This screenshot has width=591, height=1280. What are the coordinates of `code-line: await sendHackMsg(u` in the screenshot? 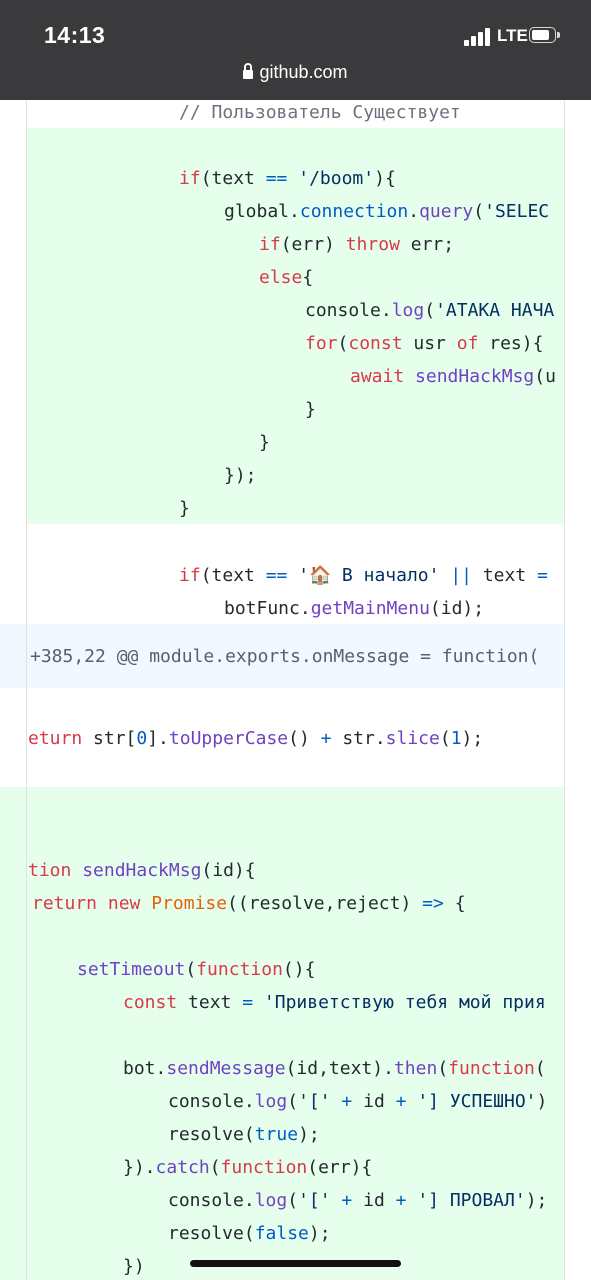 It's located at (453, 376).